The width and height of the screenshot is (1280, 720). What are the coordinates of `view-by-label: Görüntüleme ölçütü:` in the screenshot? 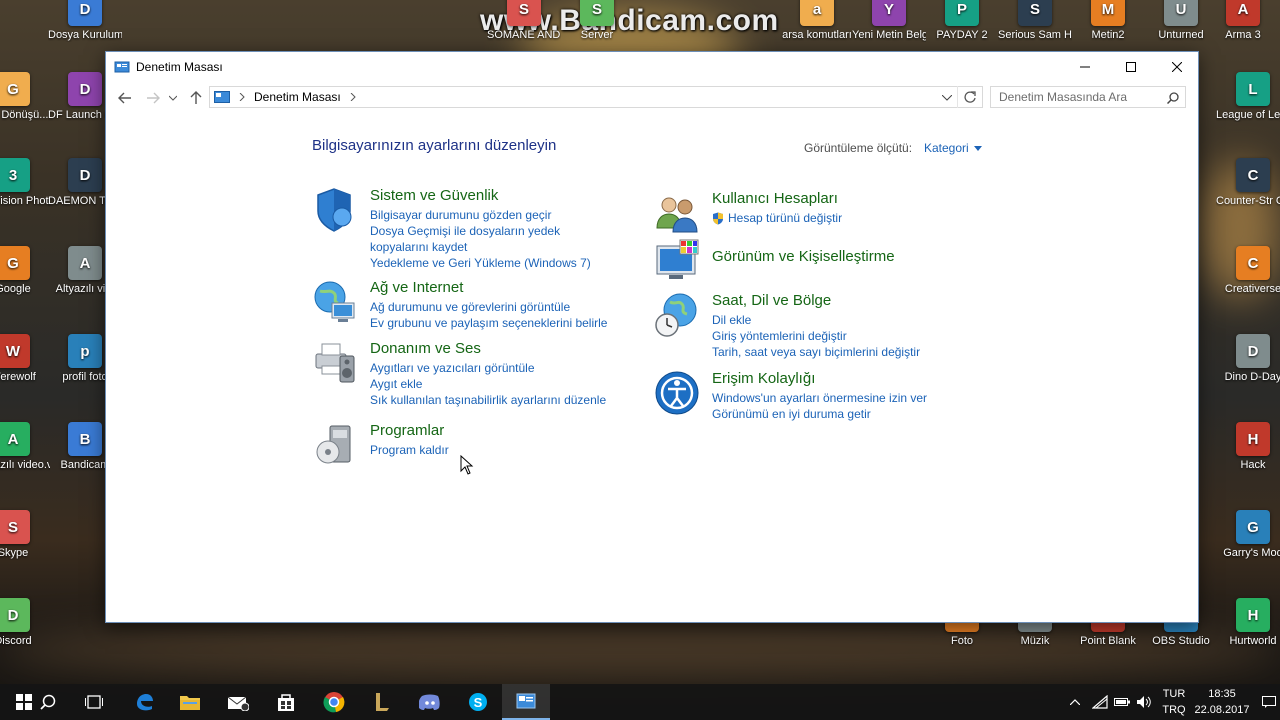 It's located at (858, 148).